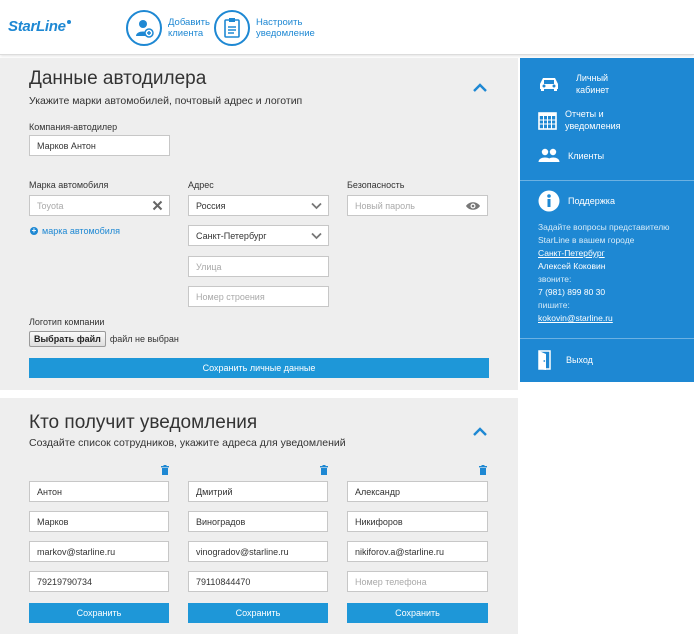  Describe the element at coordinates (385, 205) in the screenshot. I see `password-placeholder: Новый пароль` at that location.